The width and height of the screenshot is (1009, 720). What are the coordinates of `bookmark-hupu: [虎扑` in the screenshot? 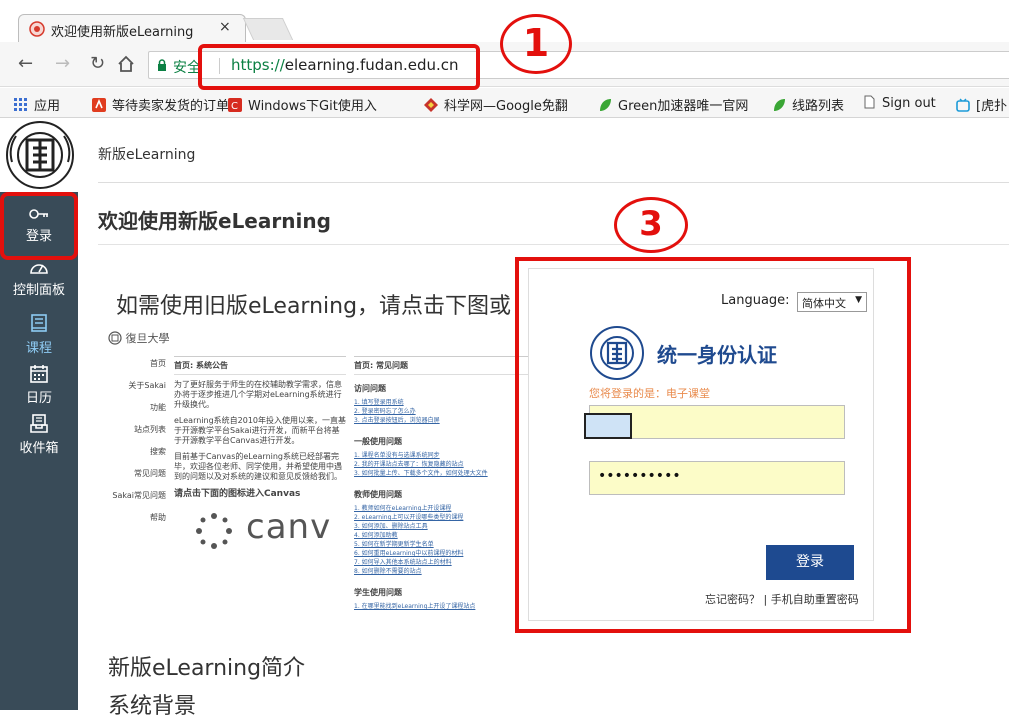 It's located at (981, 104).